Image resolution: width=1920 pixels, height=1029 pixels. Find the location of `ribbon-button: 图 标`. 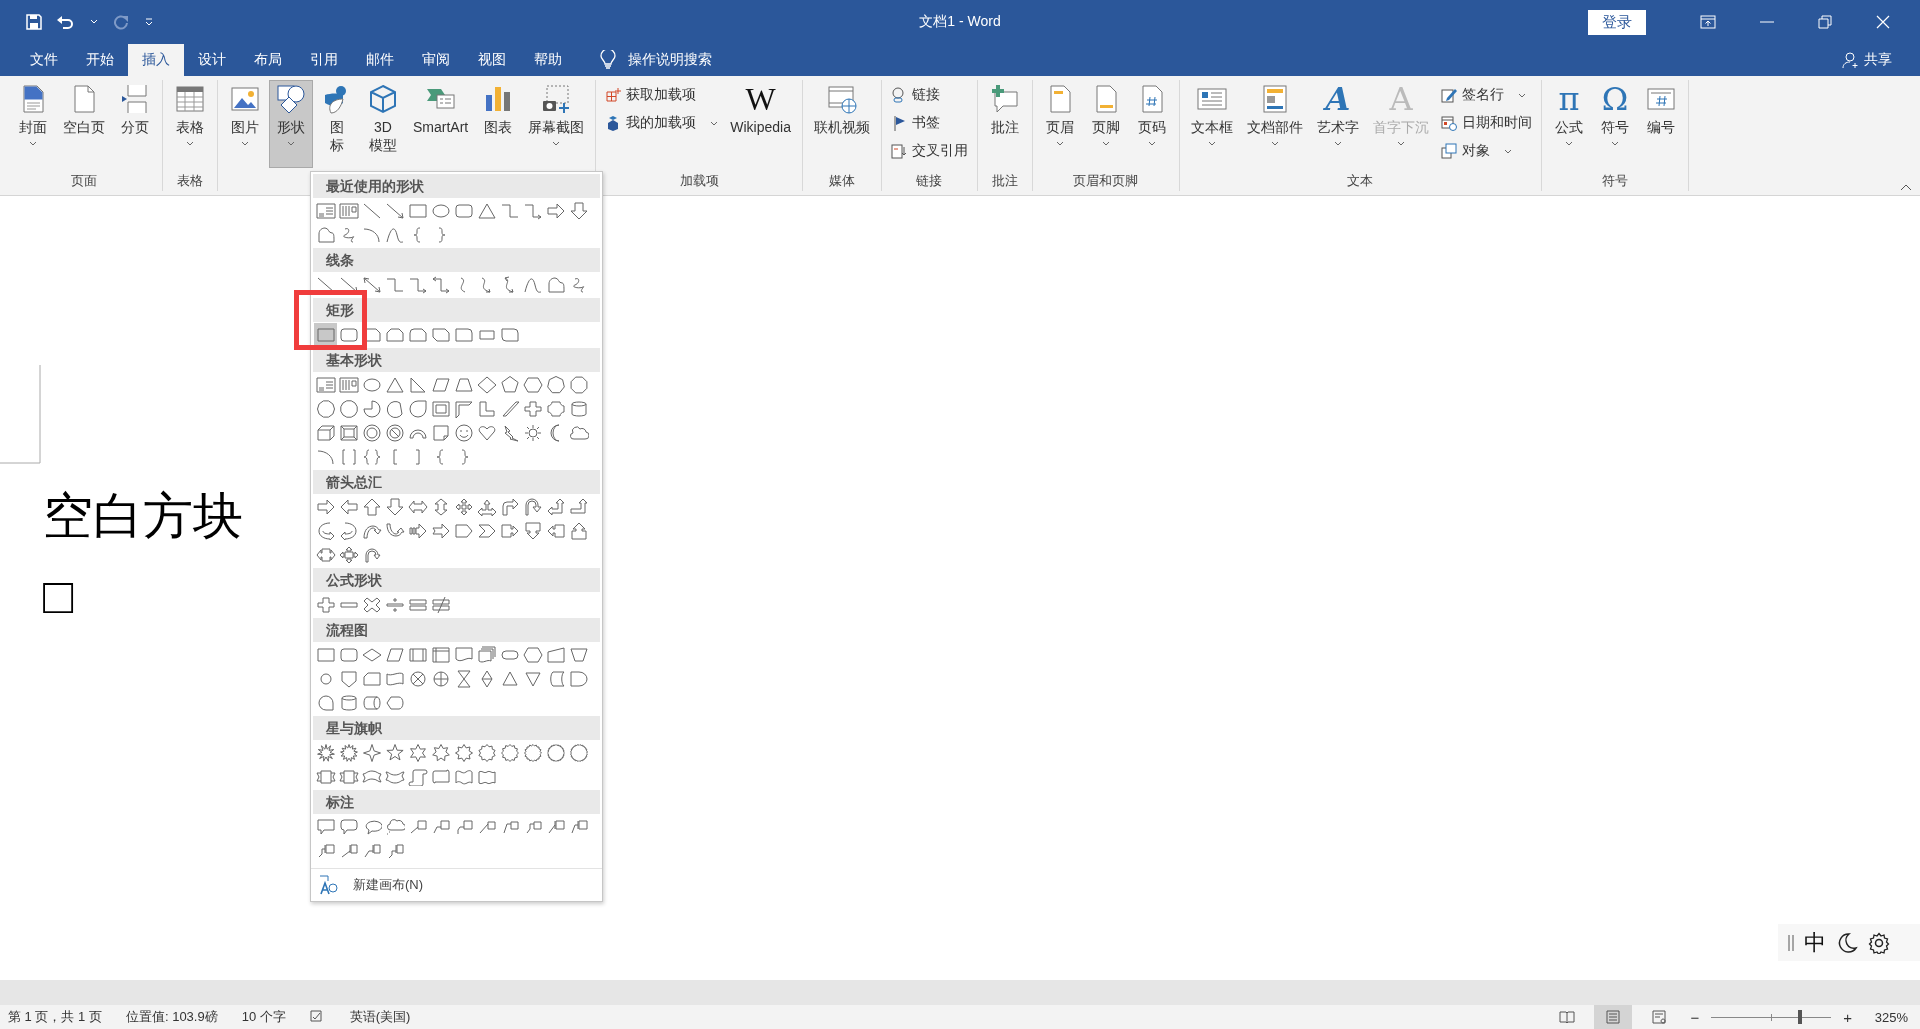

ribbon-button: 图 标 is located at coordinates (337, 124).